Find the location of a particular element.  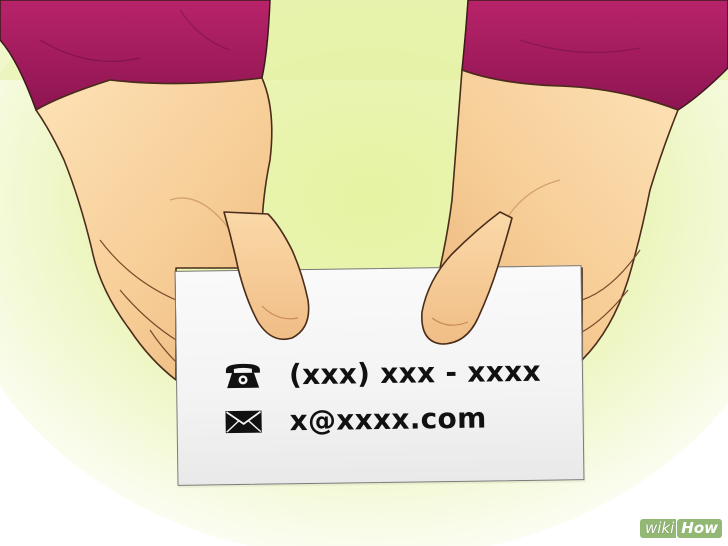

wikihow-logo: wiki How is located at coordinates (680, 528).